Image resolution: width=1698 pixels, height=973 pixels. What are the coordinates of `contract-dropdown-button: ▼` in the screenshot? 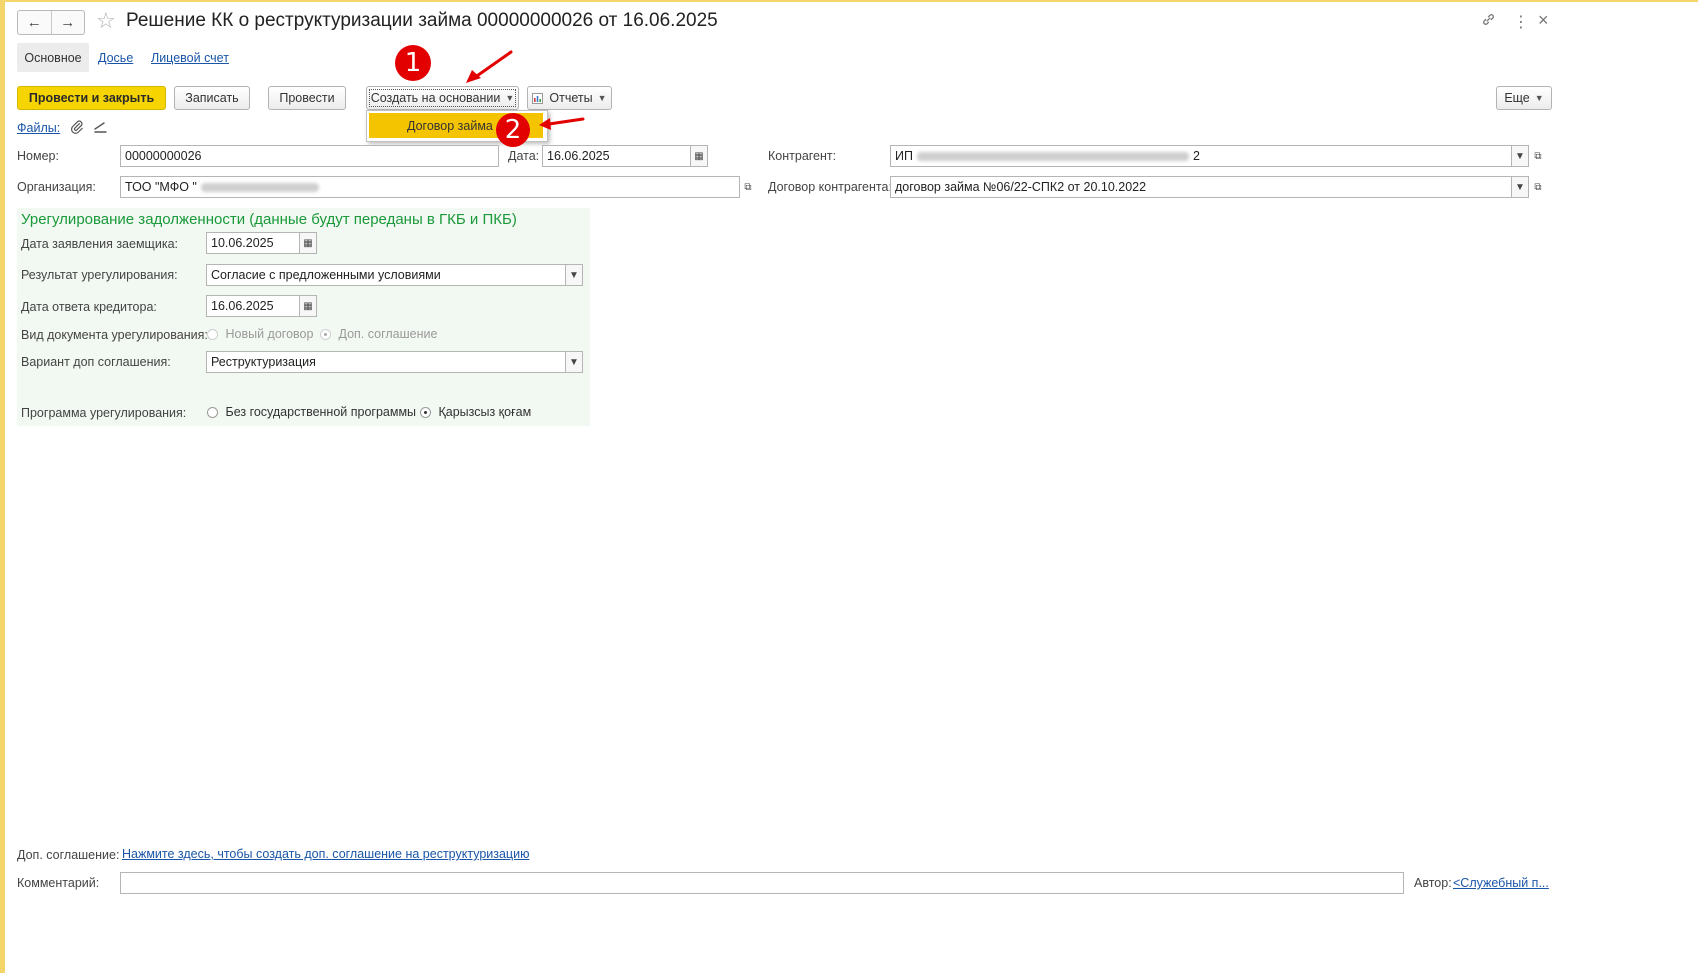 It's located at (1520, 187).